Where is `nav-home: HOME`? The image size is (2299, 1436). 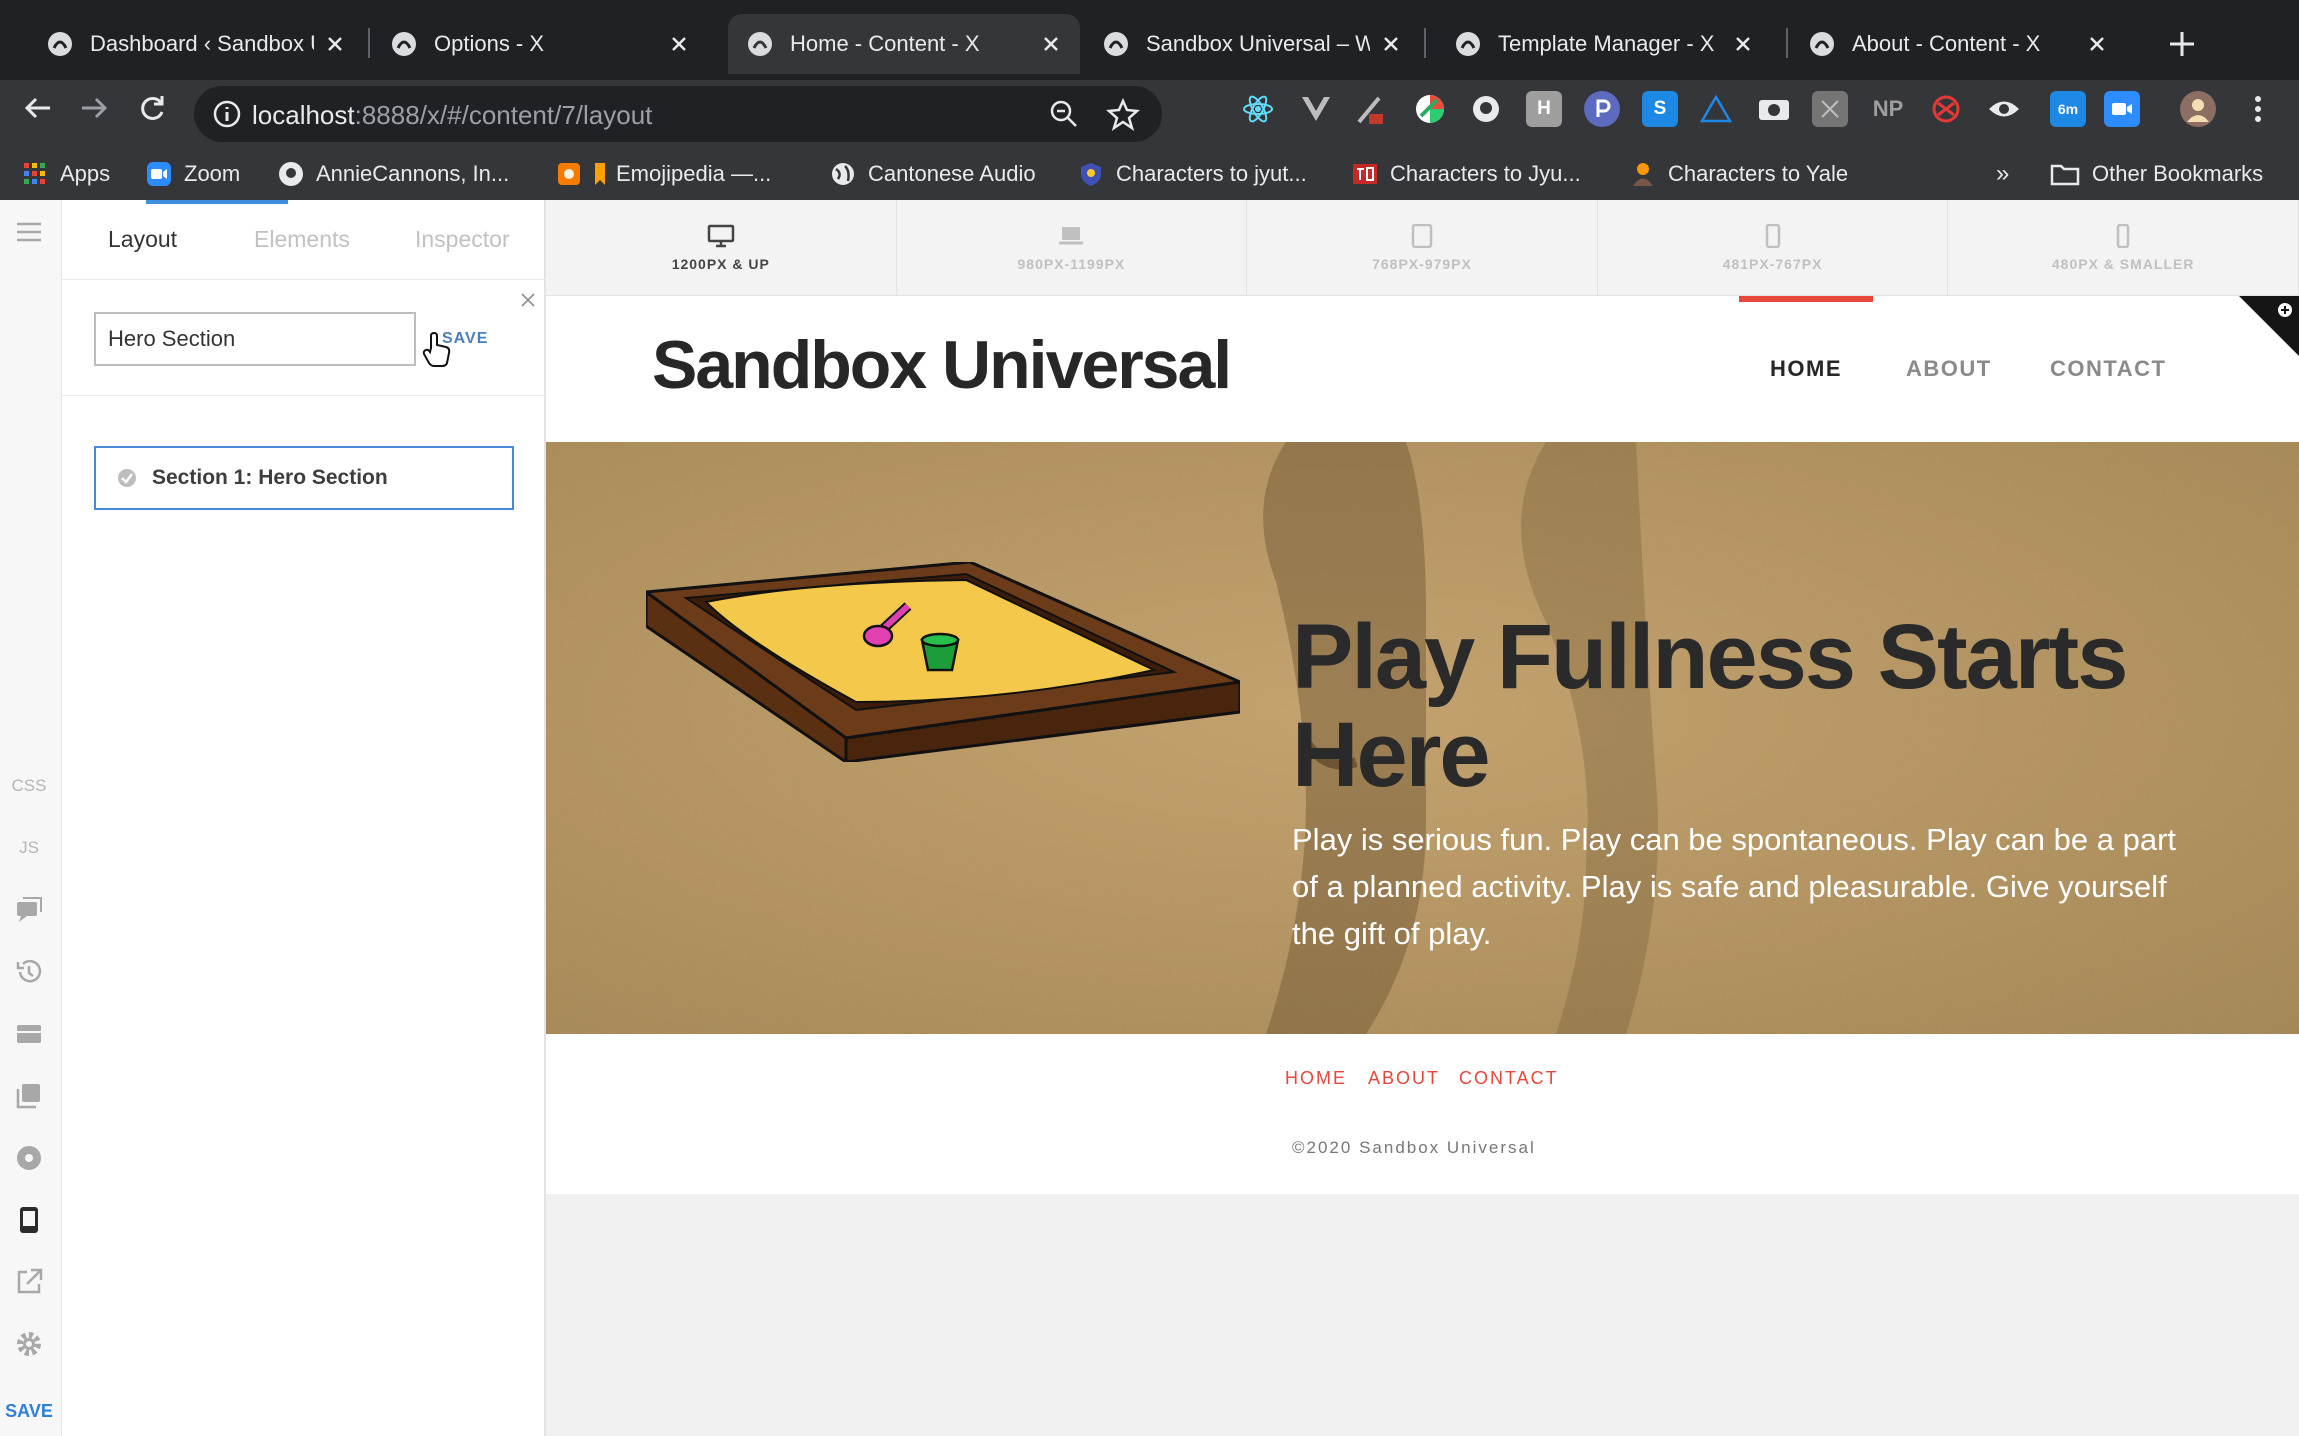
nav-home: HOME is located at coordinates (1806, 369).